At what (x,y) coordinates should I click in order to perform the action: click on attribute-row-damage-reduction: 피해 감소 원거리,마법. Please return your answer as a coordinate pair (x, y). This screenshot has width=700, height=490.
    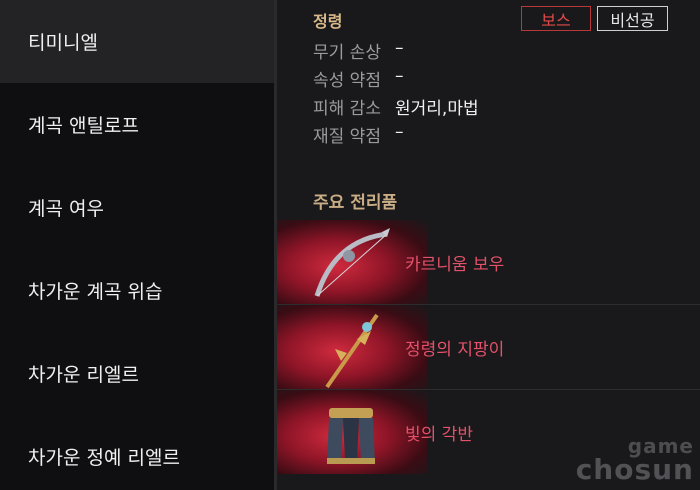
    Looking at the image, I should click on (396, 106).